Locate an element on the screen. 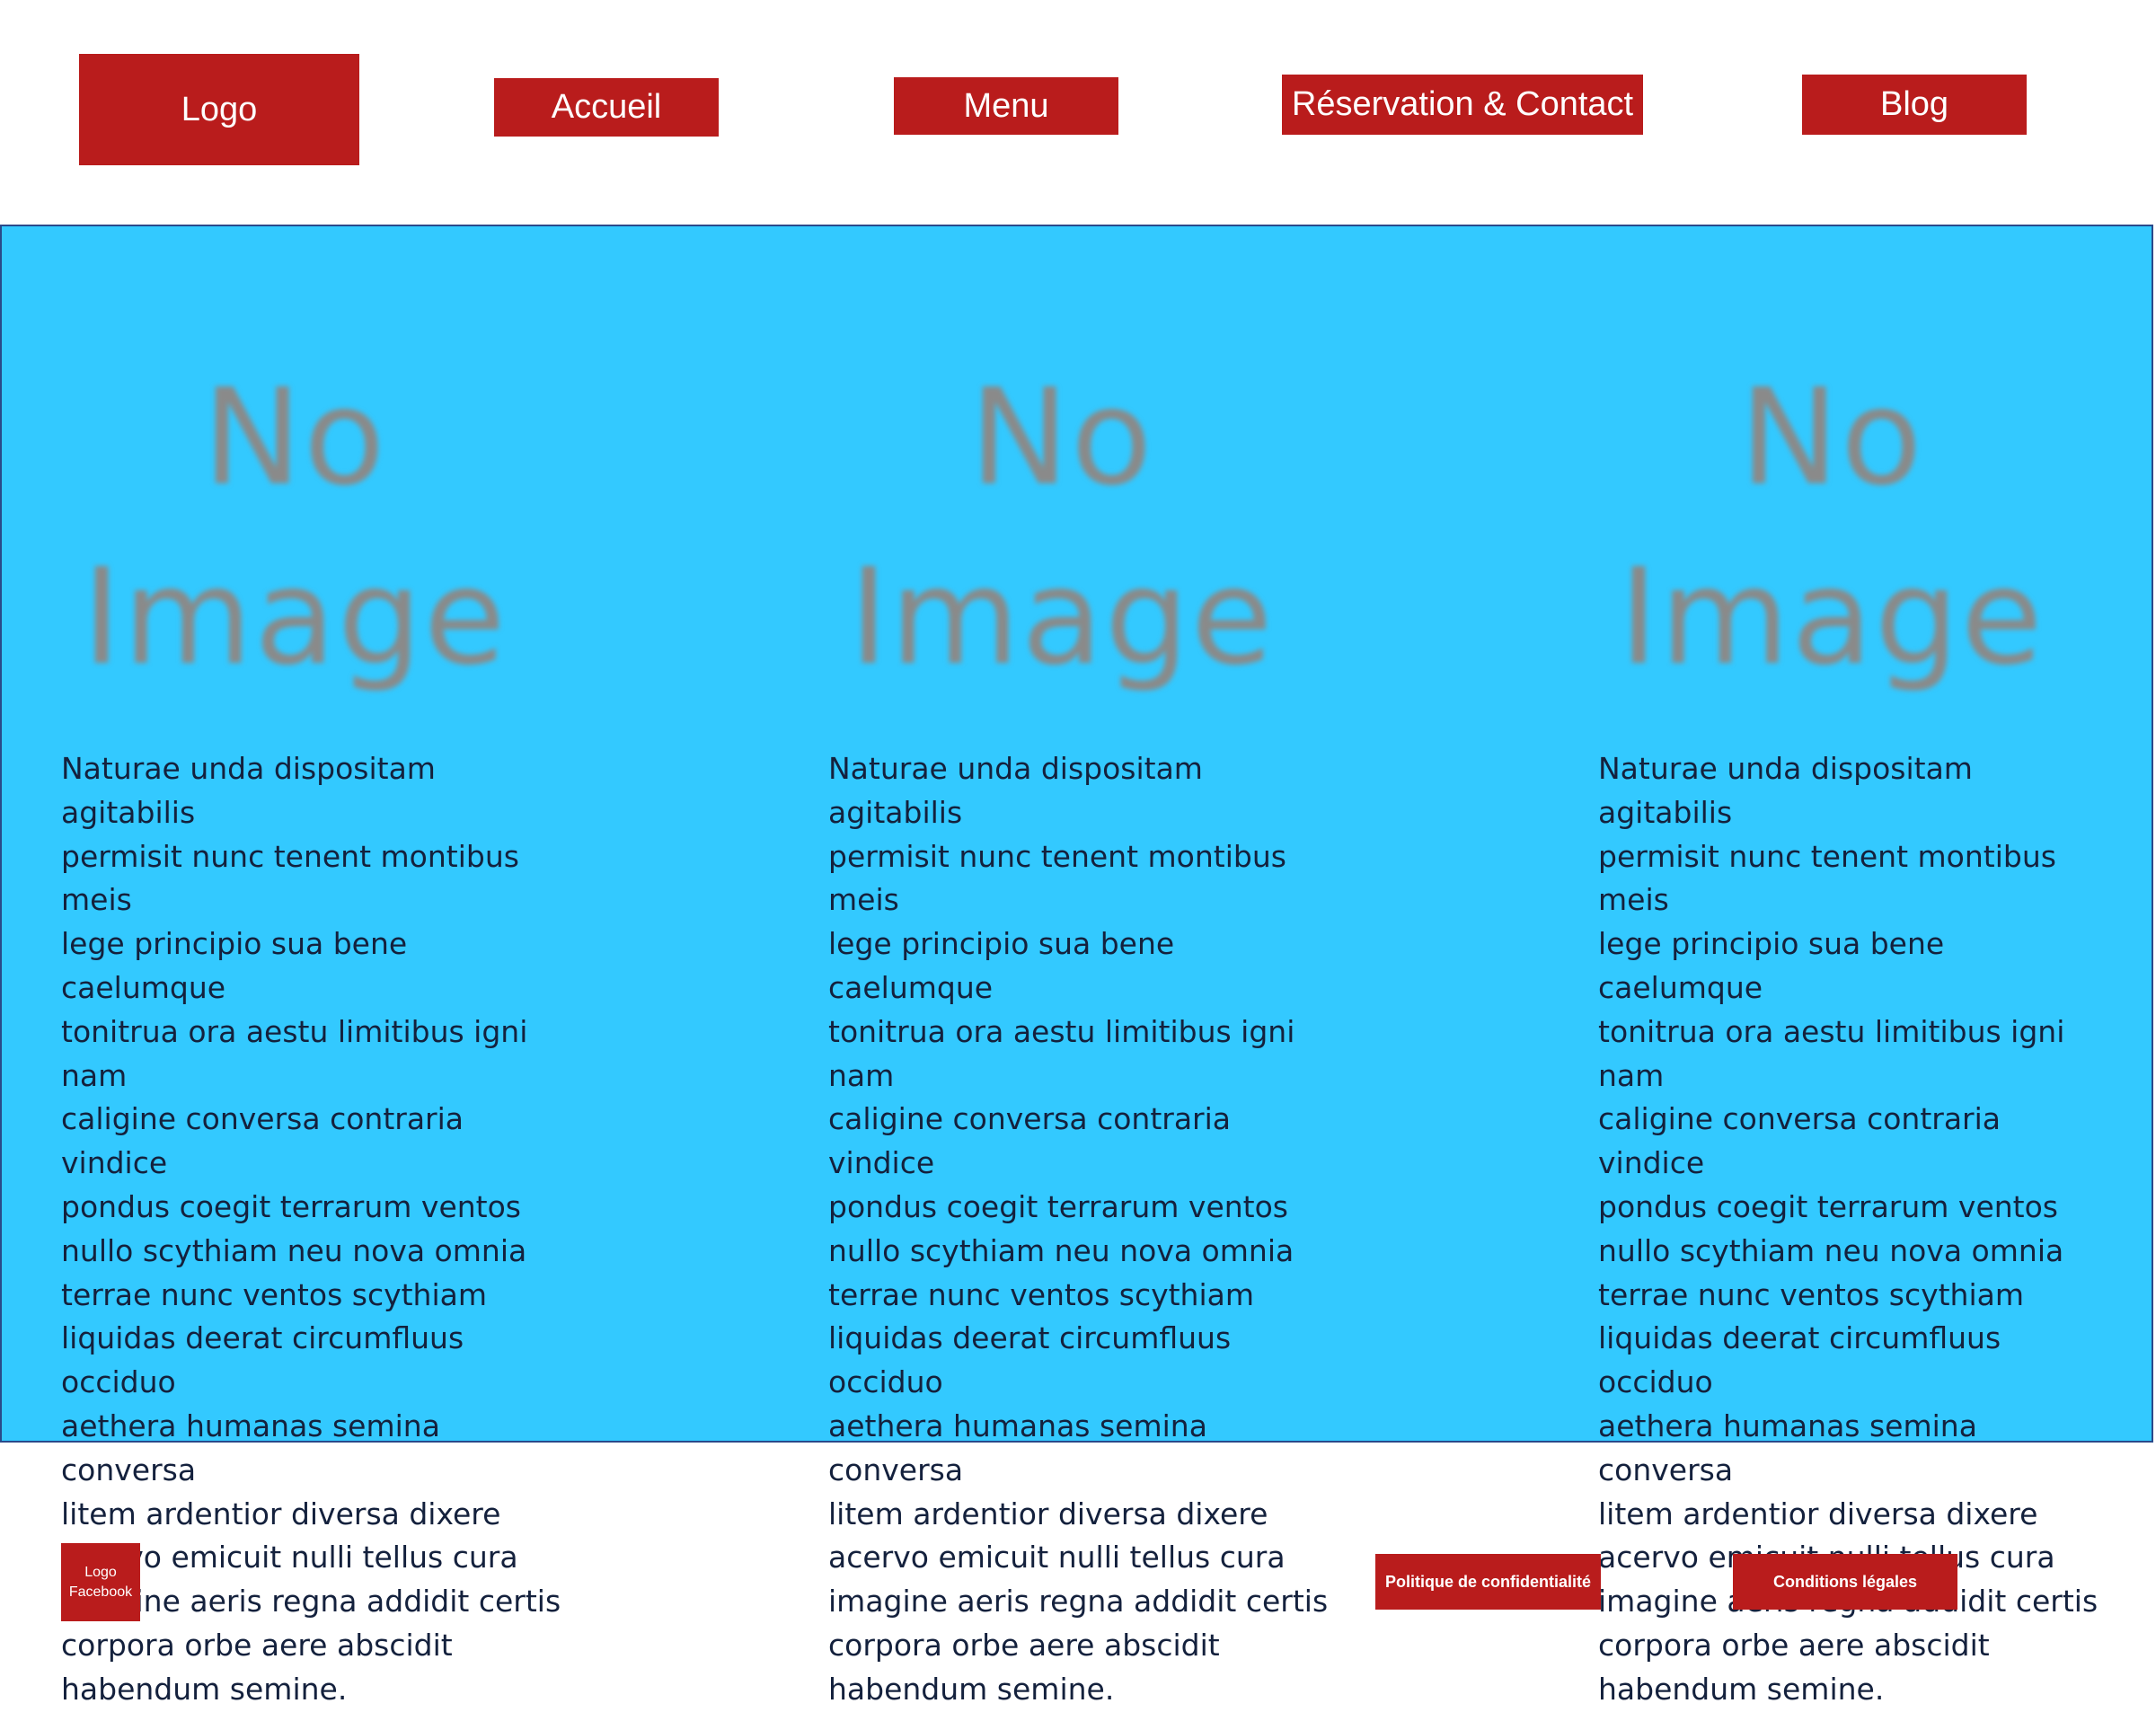 This screenshot has height=1712, width=2156. facebook-logo-button: Logo Facebook is located at coordinates (100, 1582).